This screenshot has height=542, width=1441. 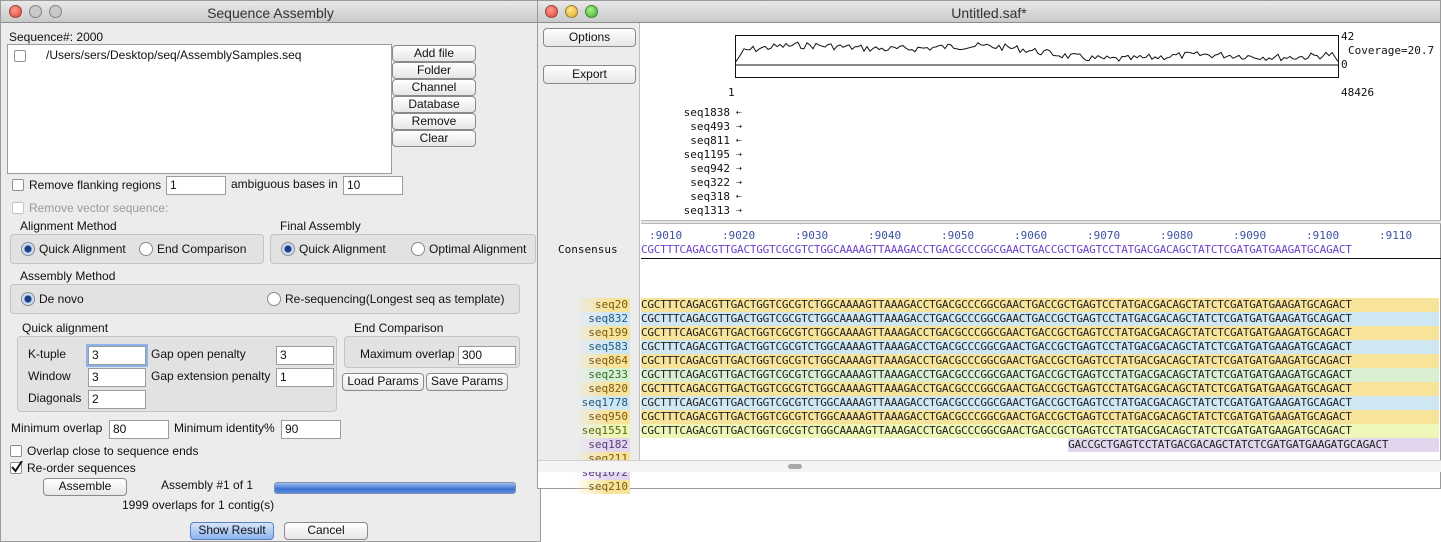 What do you see at coordinates (795, 466) in the screenshot?
I see `scroll-thumb` at bounding box center [795, 466].